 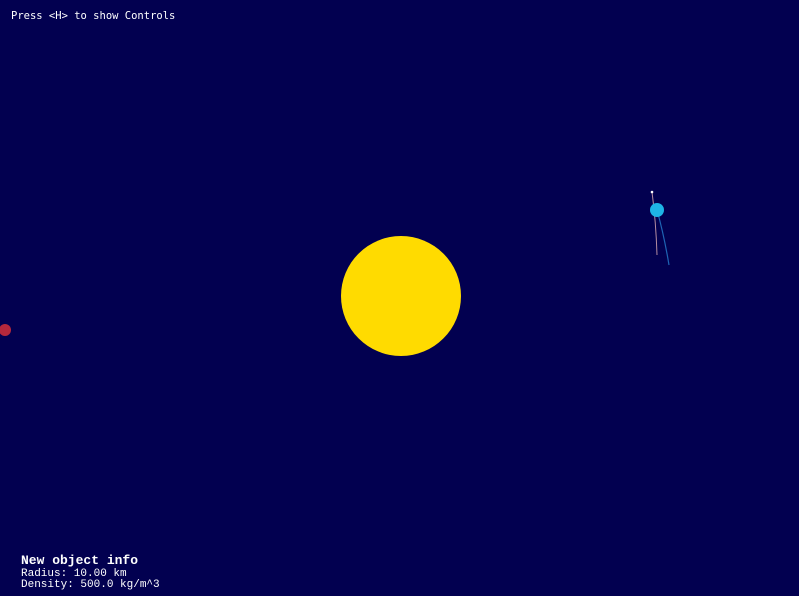 What do you see at coordinates (654, 223) in the screenshot?
I see `planet-blue-secondary-trail` at bounding box center [654, 223].